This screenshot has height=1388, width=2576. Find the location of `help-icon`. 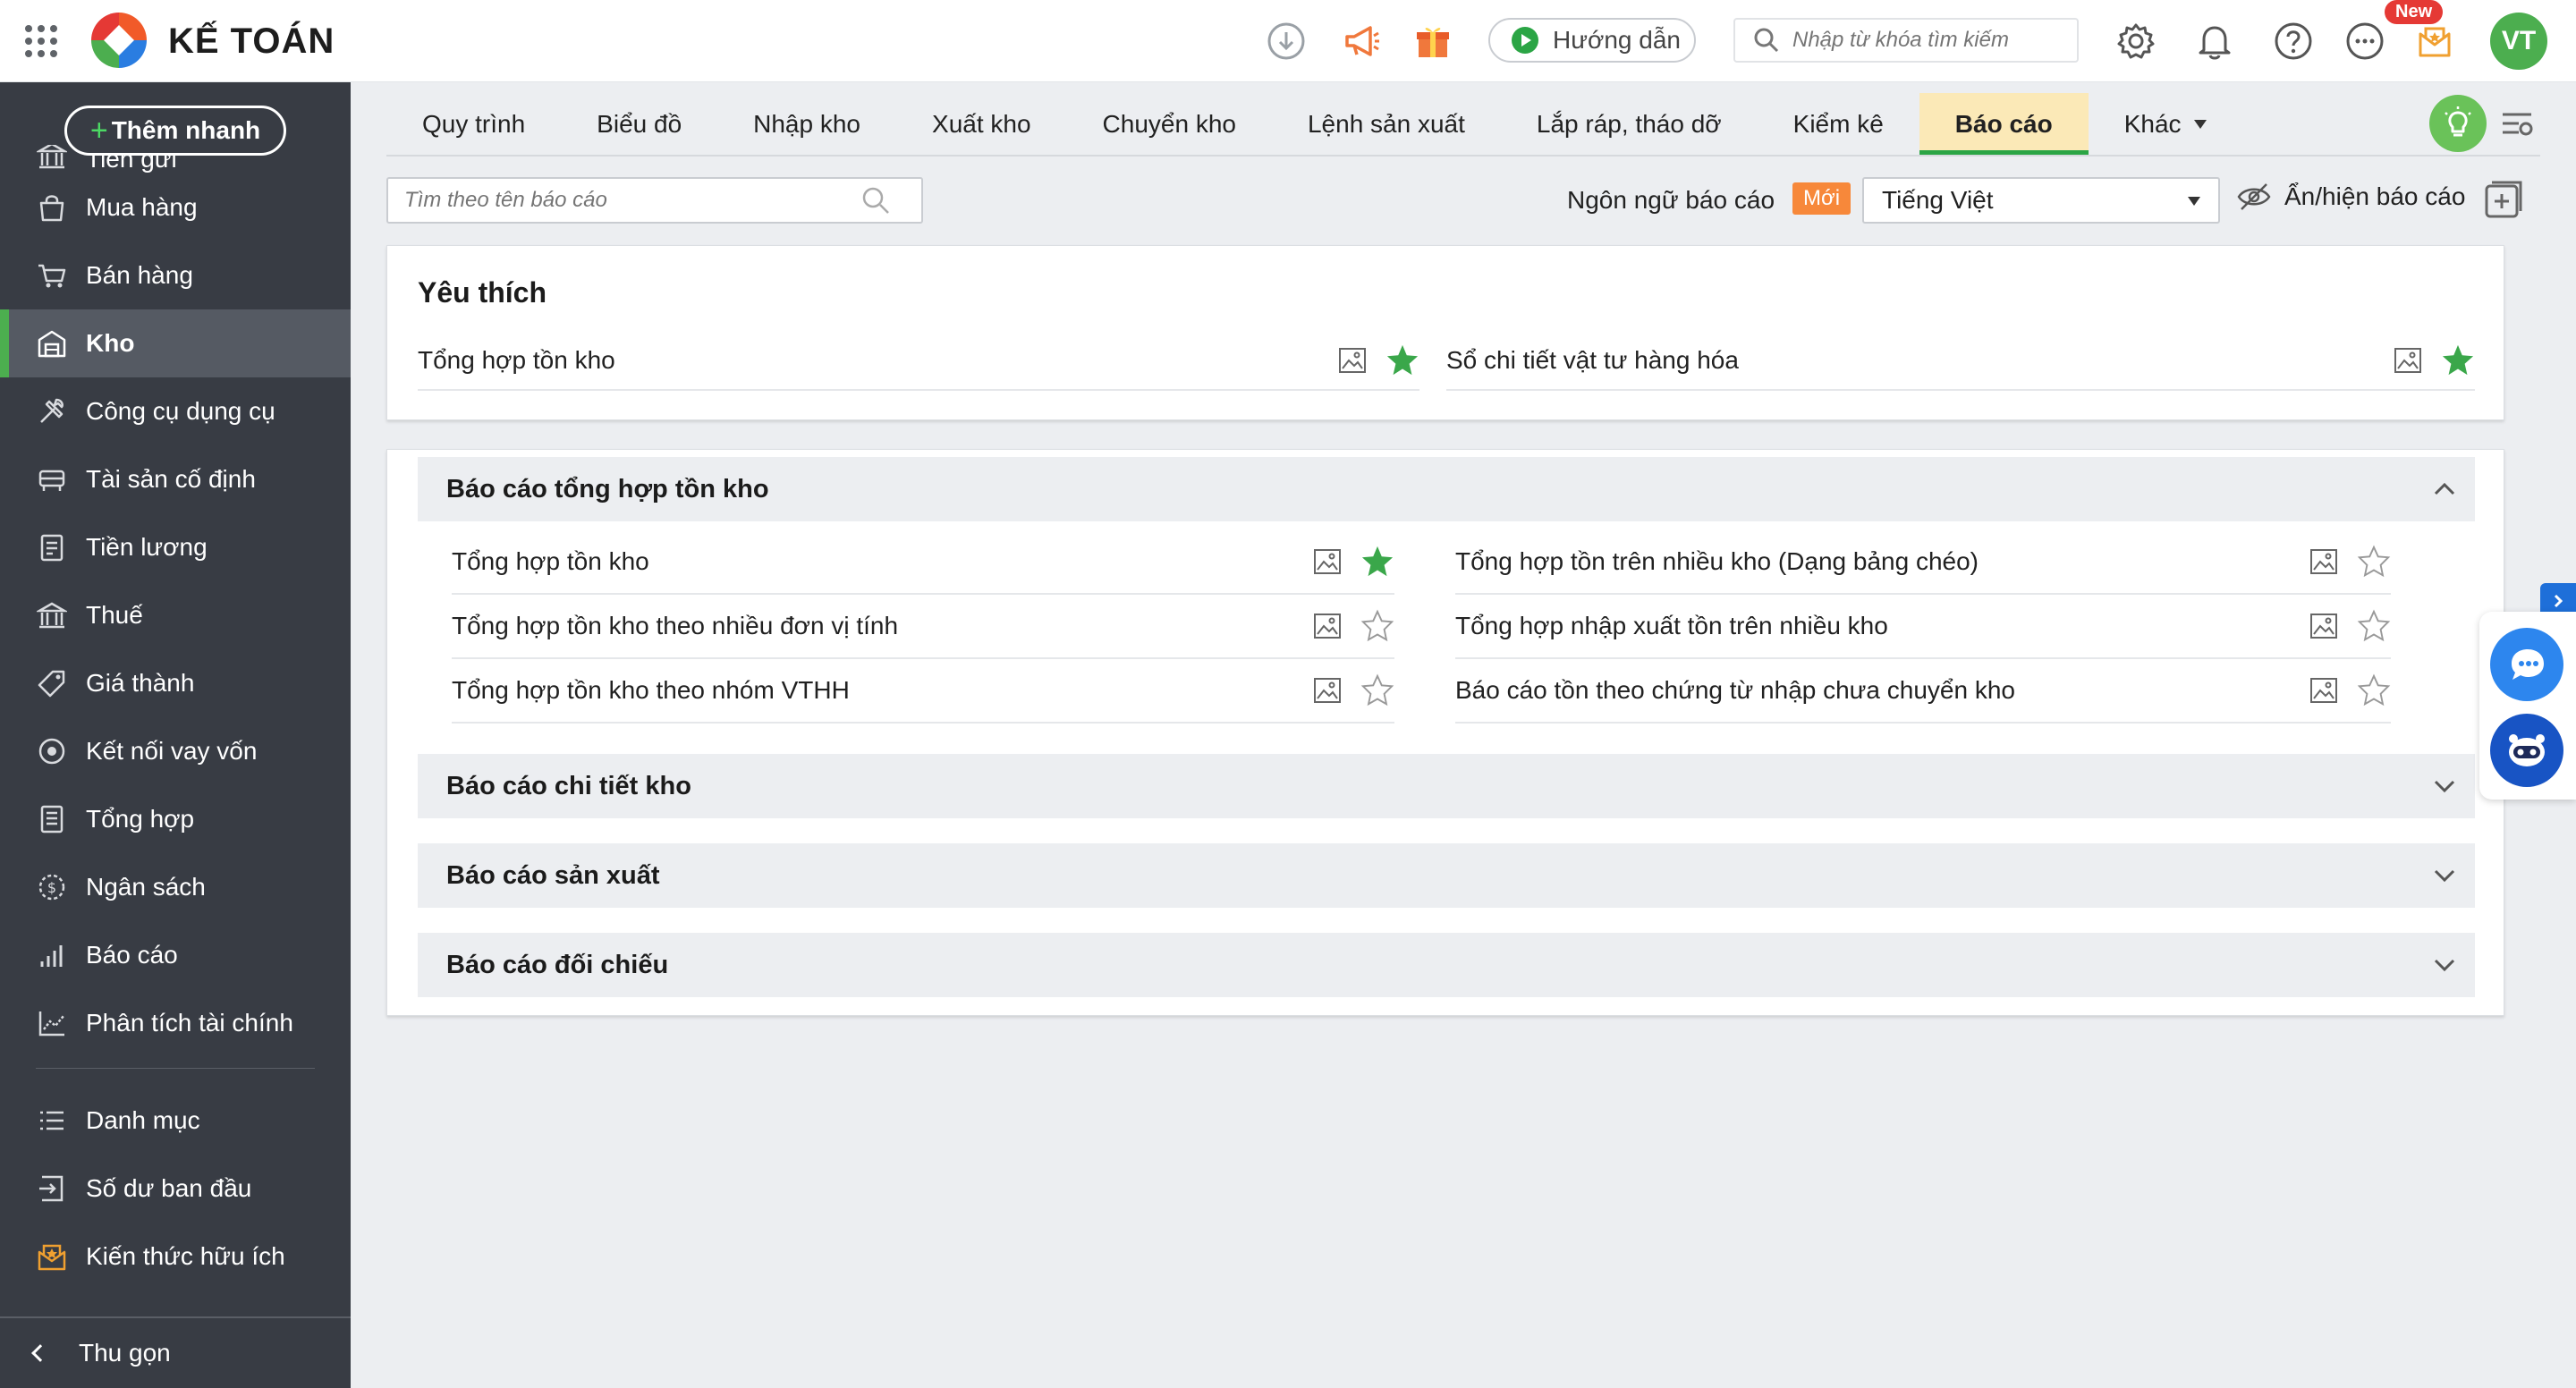

help-icon is located at coordinates (2293, 41).